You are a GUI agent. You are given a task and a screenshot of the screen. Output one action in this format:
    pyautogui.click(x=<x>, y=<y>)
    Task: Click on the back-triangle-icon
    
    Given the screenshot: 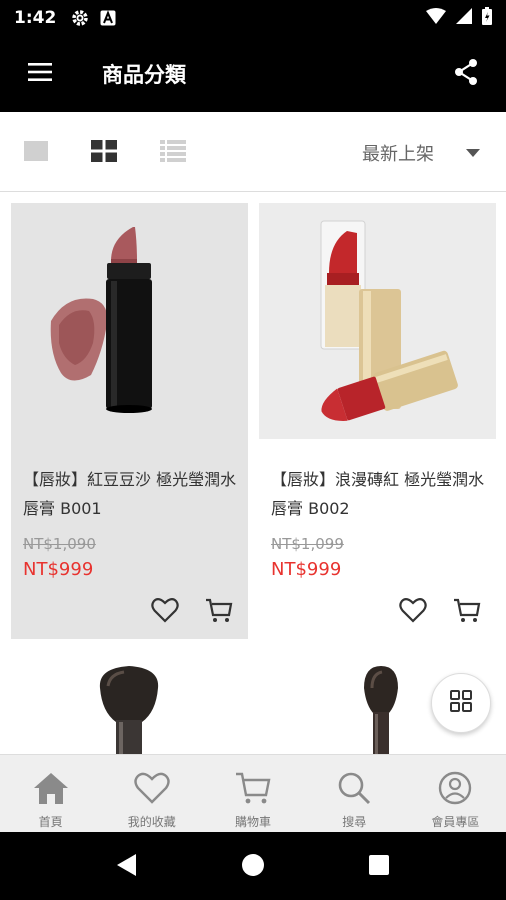 What is the action you would take?
    pyautogui.click(x=127, y=867)
    